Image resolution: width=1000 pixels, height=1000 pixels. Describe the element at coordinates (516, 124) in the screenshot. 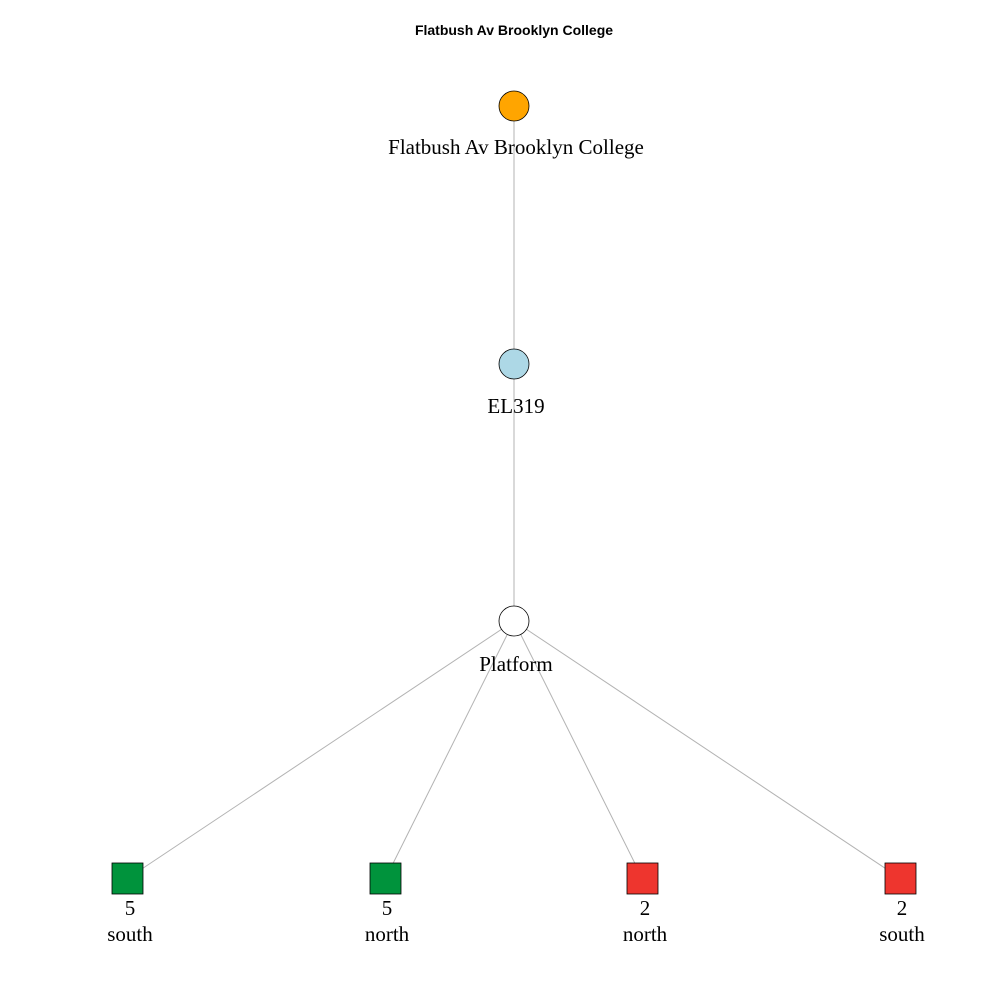

I see `station-node: Flatbush Av Brooklyn College` at that location.